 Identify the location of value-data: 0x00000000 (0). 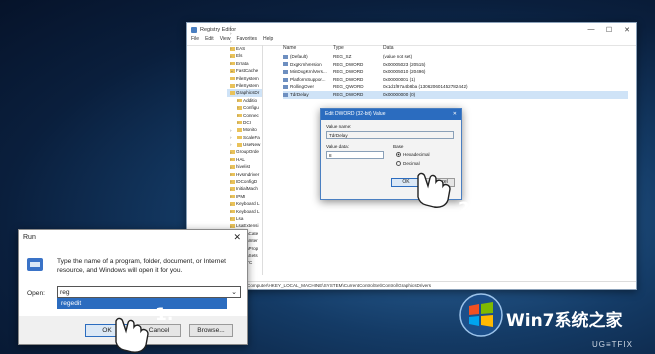
(399, 94).